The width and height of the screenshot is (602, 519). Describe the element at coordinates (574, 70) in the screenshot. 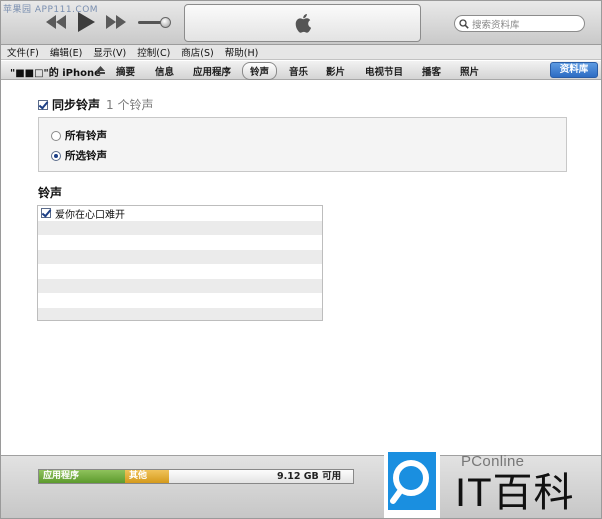

I see `library-button: 资料库` at that location.